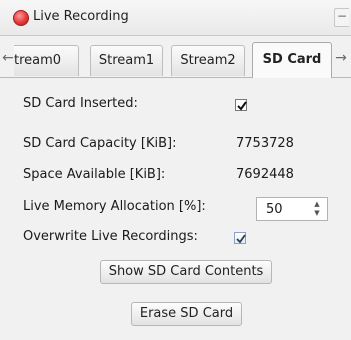 The width and height of the screenshot is (351, 340). I want to click on tab-stream1: Stream1, so click(126, 60).